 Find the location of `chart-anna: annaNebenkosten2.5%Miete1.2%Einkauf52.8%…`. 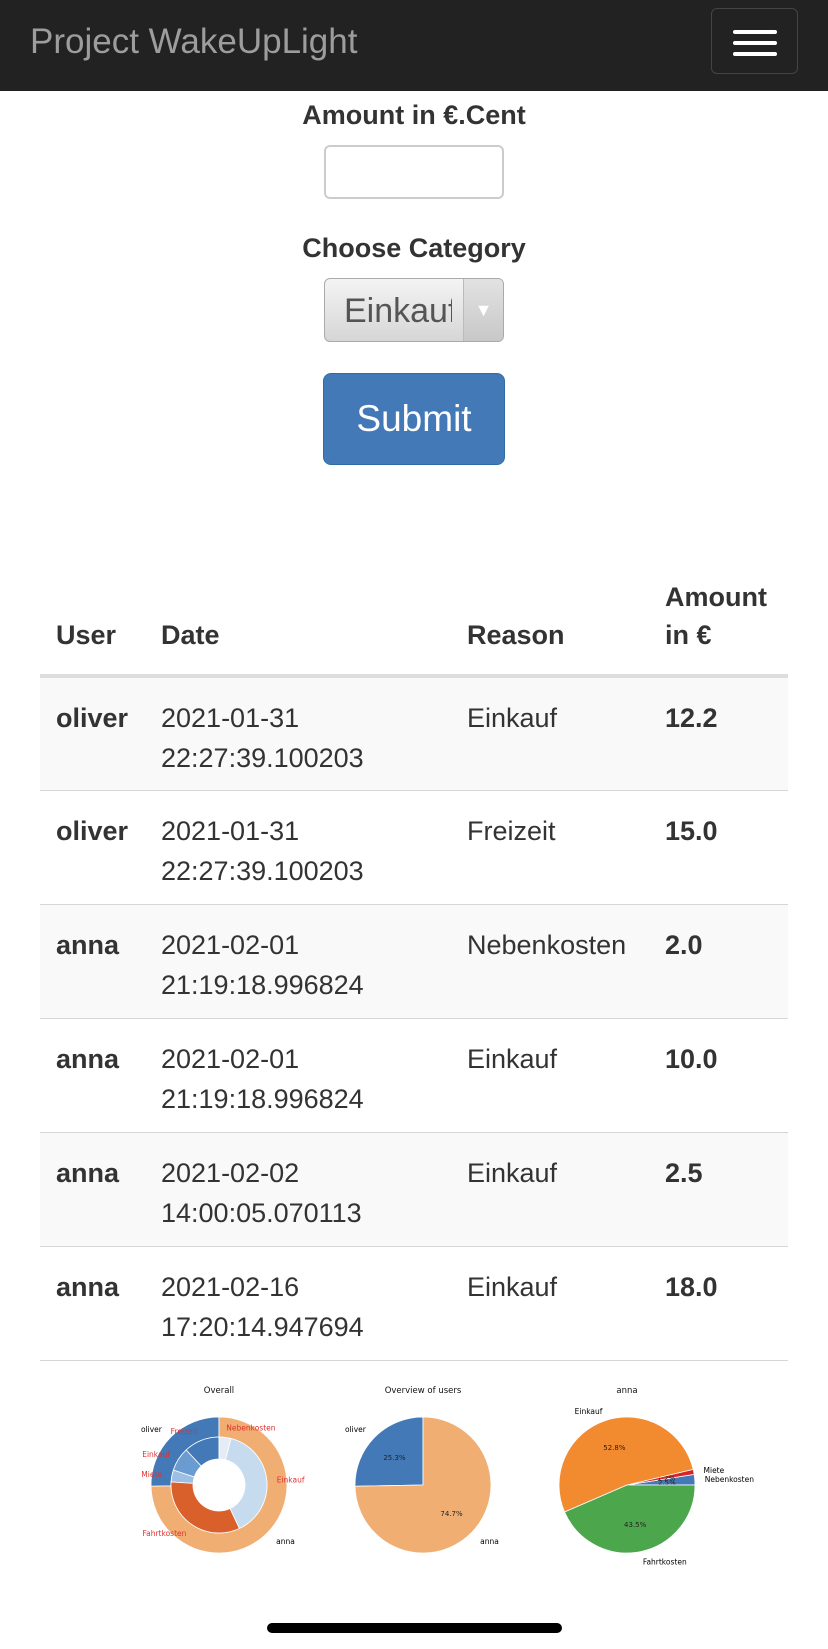

chart-anna: annaNebenkosten2.5%Miete1.2%Einkauf52.8%… is located at coordinates (656, 1476).